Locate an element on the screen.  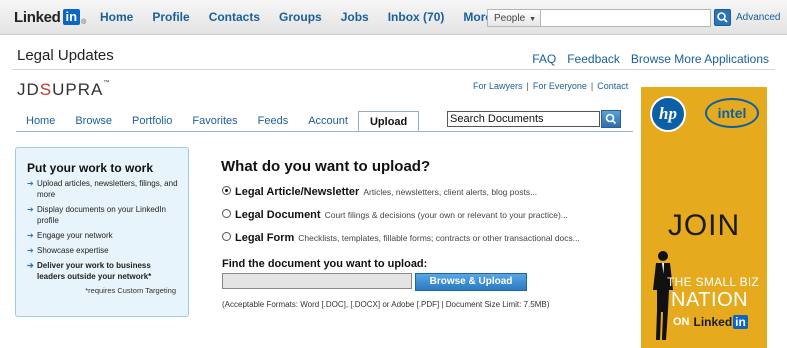
logo-registered: ® is located at coordinates (84, 22).